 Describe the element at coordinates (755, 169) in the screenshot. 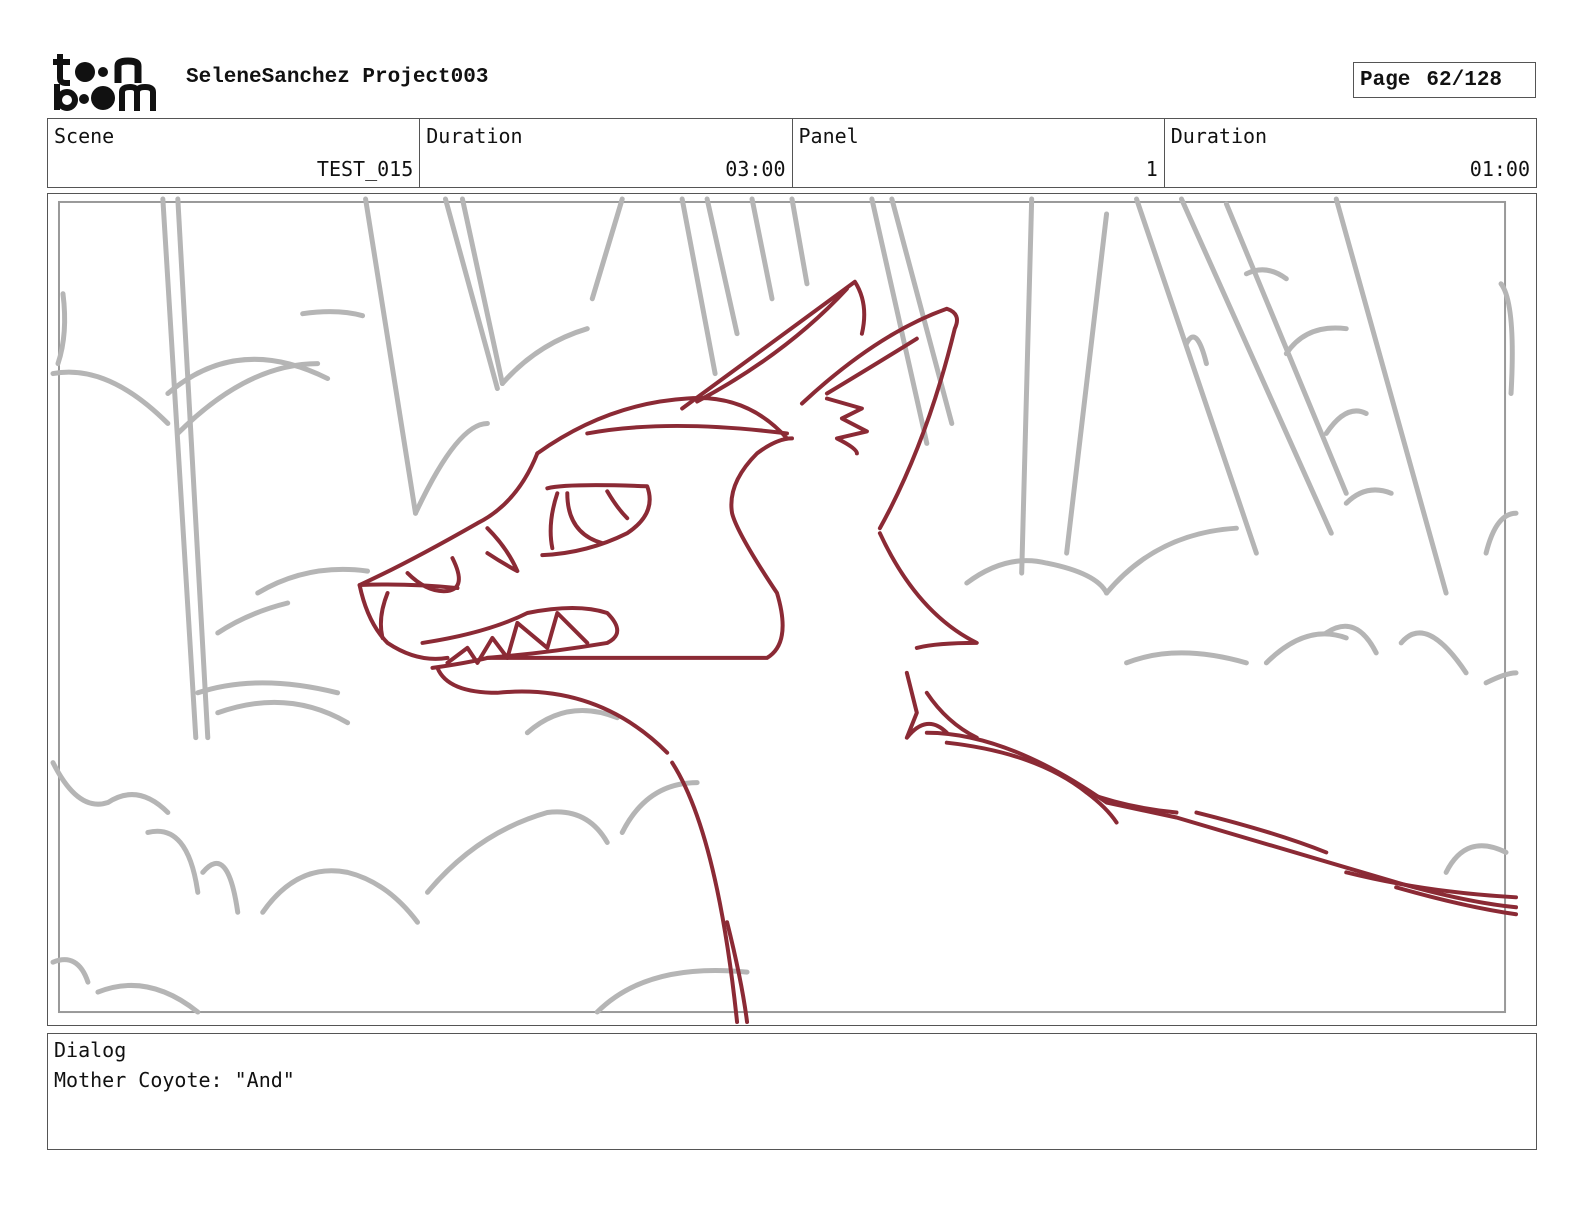

I see `scene-duration-value: 03:00` at that location.